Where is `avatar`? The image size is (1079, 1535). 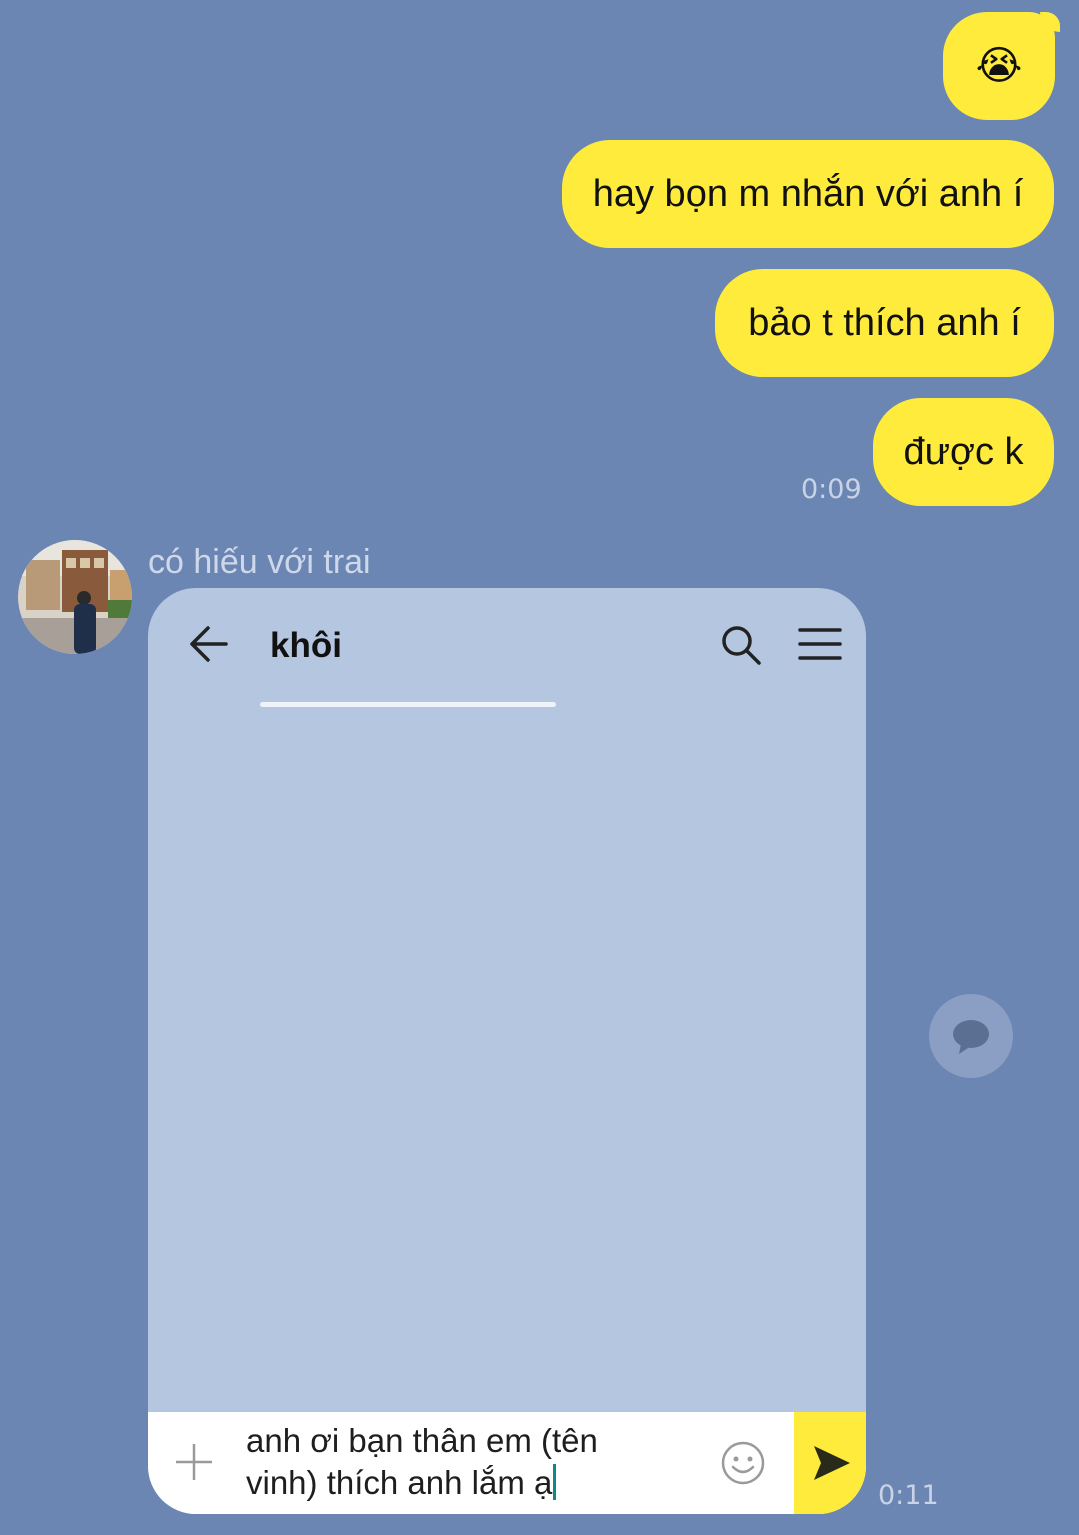
avatar is located at coordinates (75, 597).